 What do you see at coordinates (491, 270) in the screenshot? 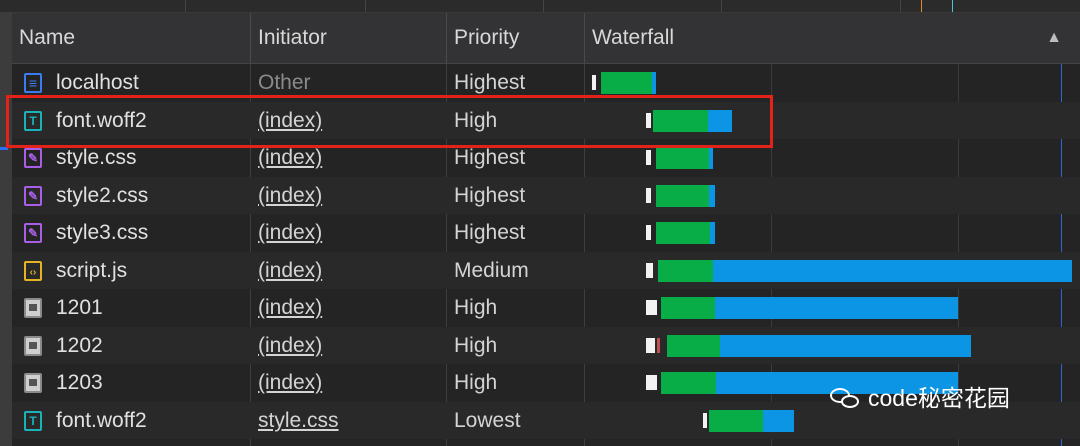
I see `request-priority: Medium` at bounding box center [491, 270].